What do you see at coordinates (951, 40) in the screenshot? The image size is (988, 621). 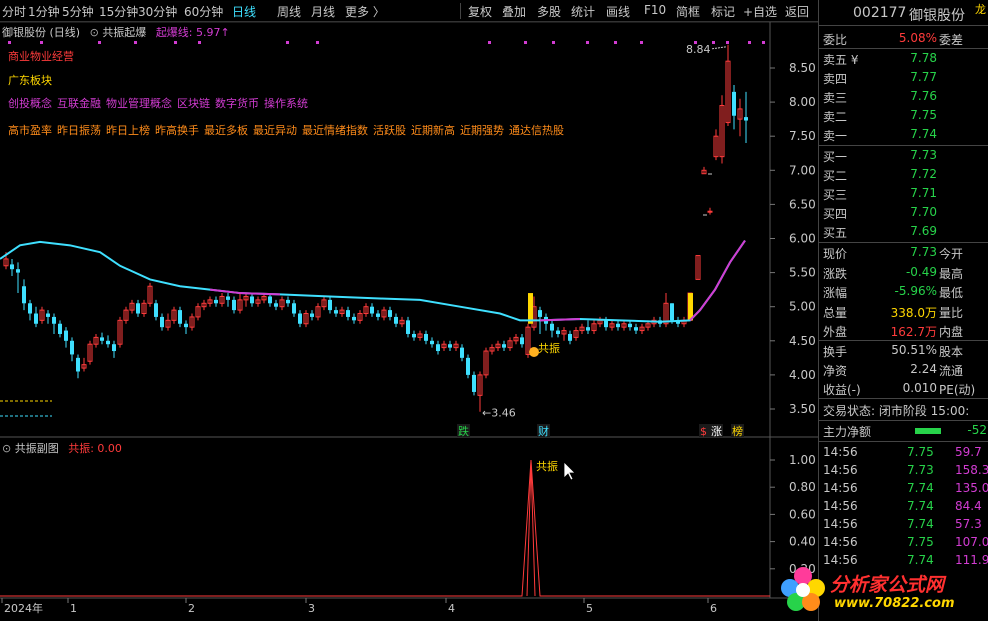 I see `weicha-label: 委差` at bounding box center [951, 40].